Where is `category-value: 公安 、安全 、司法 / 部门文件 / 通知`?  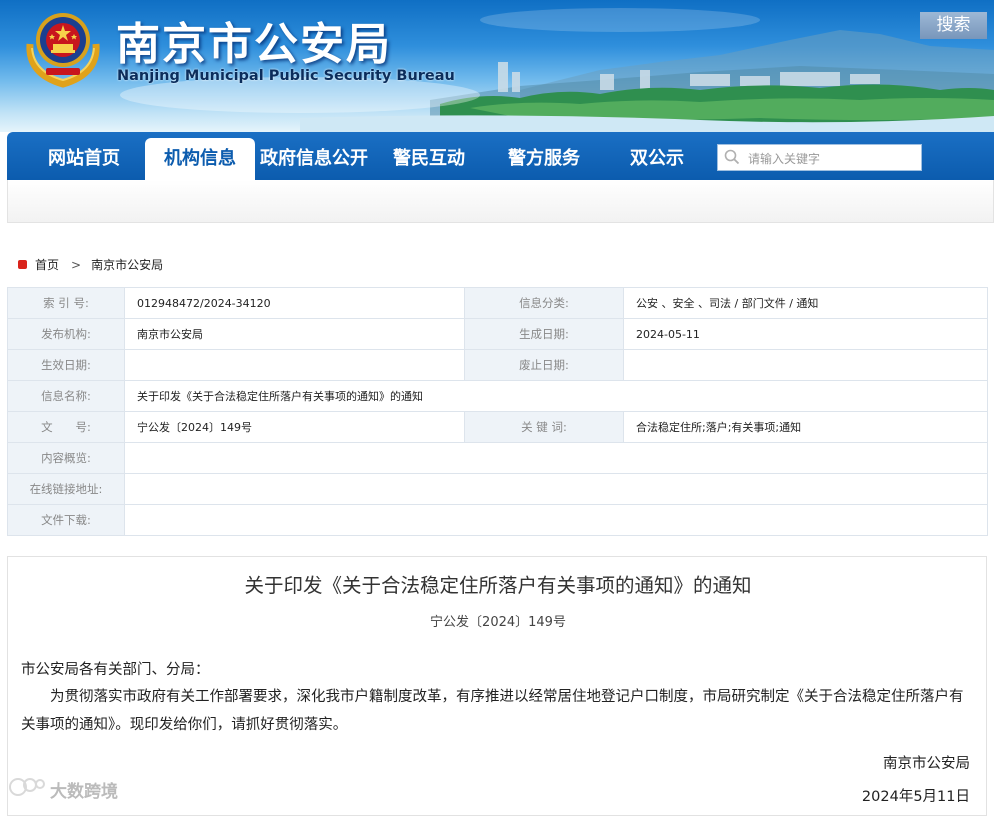 category-value: 公安 、安全 、司法 / 部门文件 / 通知 is located at coordinates (805, 303).